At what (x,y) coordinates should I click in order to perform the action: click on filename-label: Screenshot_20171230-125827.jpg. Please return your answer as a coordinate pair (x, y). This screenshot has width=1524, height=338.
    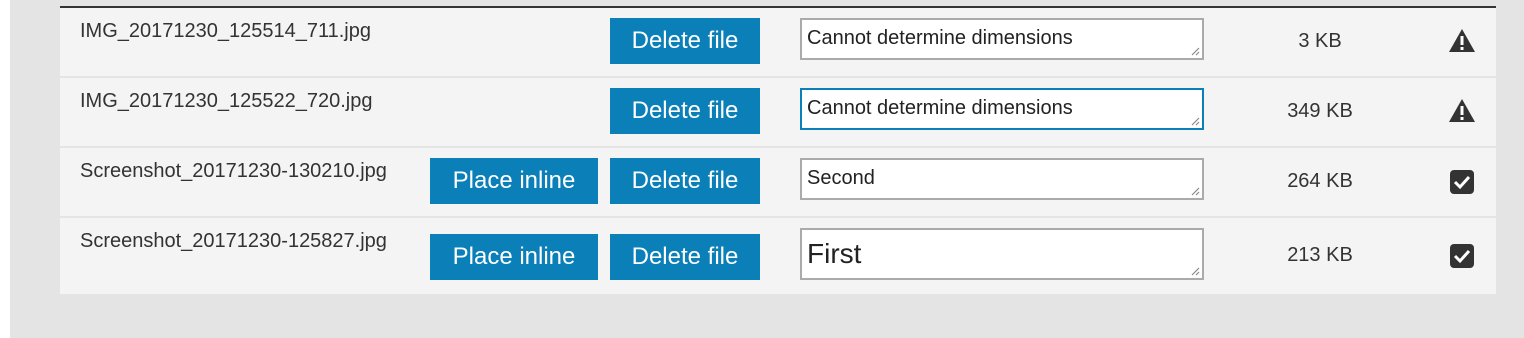
    Looking at the image, I should click on (233, 241).